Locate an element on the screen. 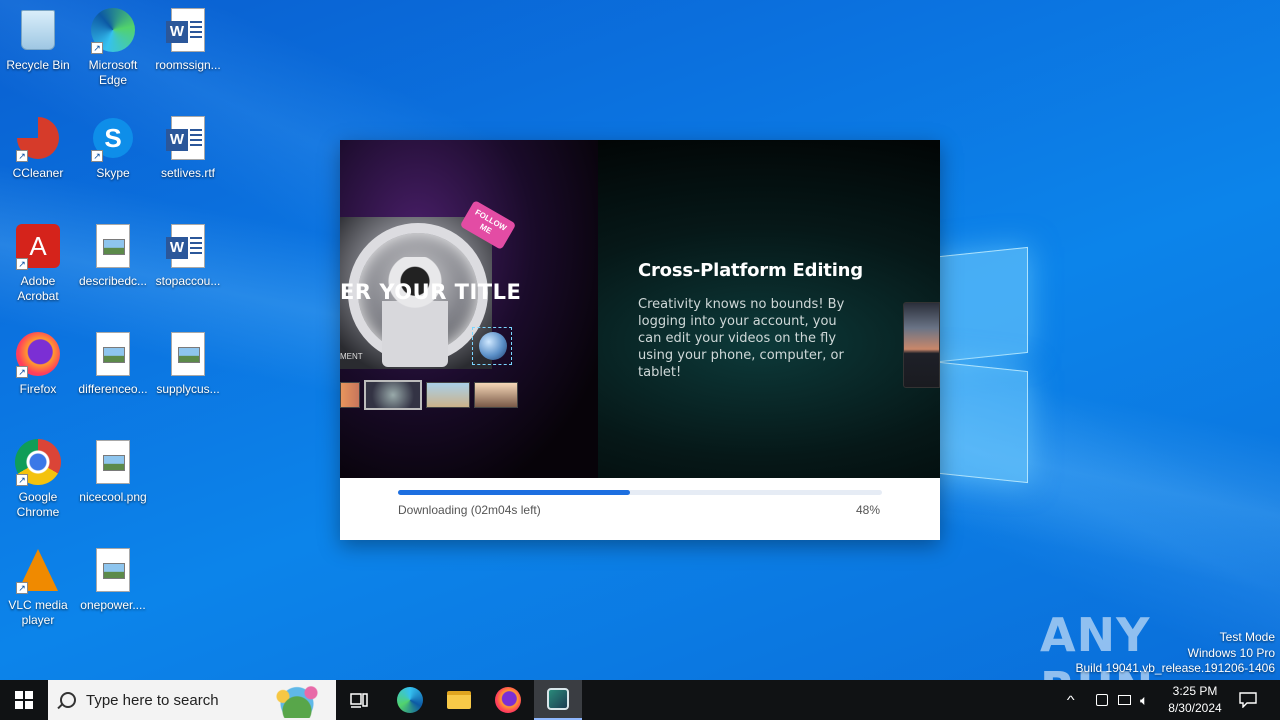 This screenshot has width=1280, height=720. banner-illustration: ER YOUR TITLE FOLLOW ME MENT is located at coordinates (469, 309).